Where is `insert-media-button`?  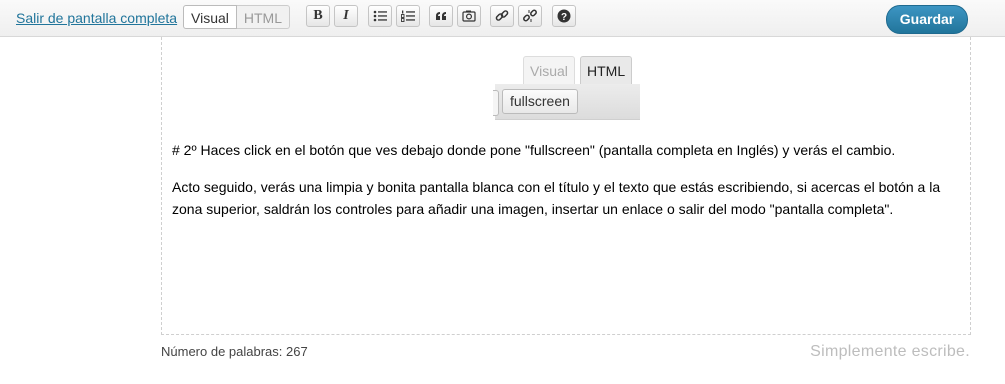 insert-media-button is located at coordinates (469, 16).